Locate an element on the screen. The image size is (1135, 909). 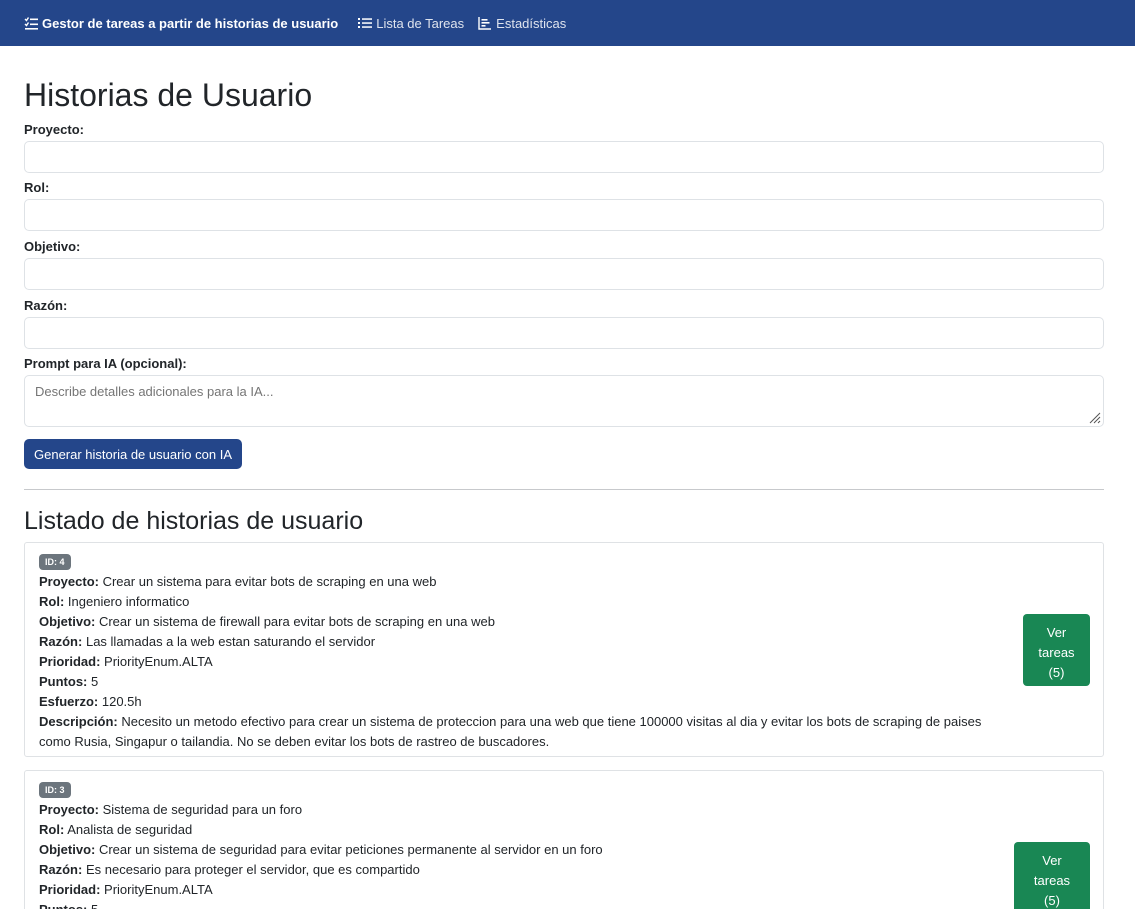
prompt-group: Prompt para IA (opcional): is located at coordinates (564, 391).